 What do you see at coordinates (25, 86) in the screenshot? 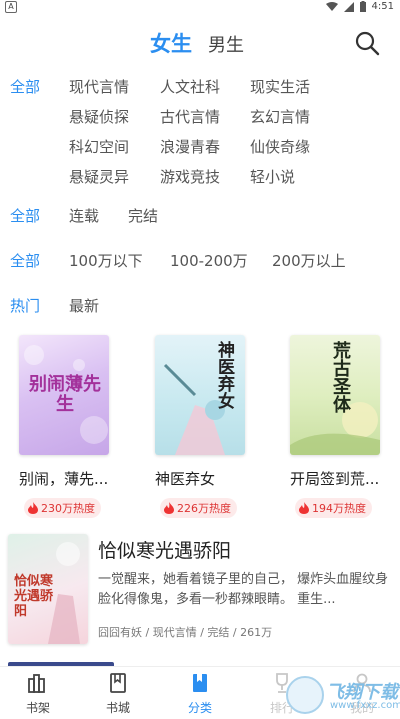
I see `filter-category-all: 全部` at bounding box center [25, 86].